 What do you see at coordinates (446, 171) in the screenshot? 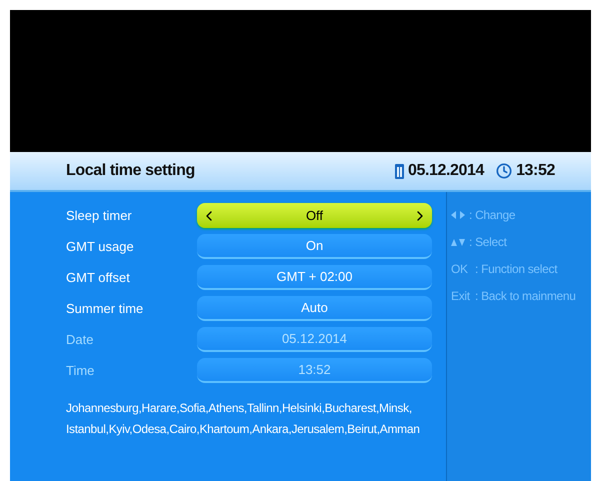
I see `header-date: 05.12.2014` at bounding box center [446, 171].